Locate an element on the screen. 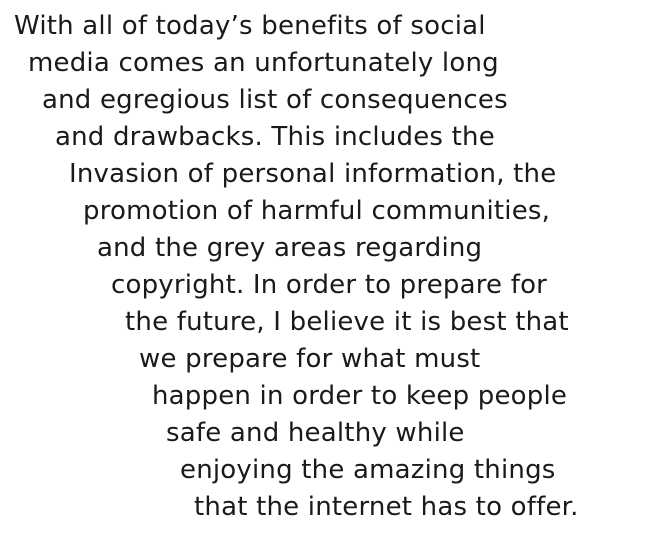 Image resolution: width=650 pixels, height=545 pixels. paragraph-line: happen in order to keep people is located at coordinates (360, 396).